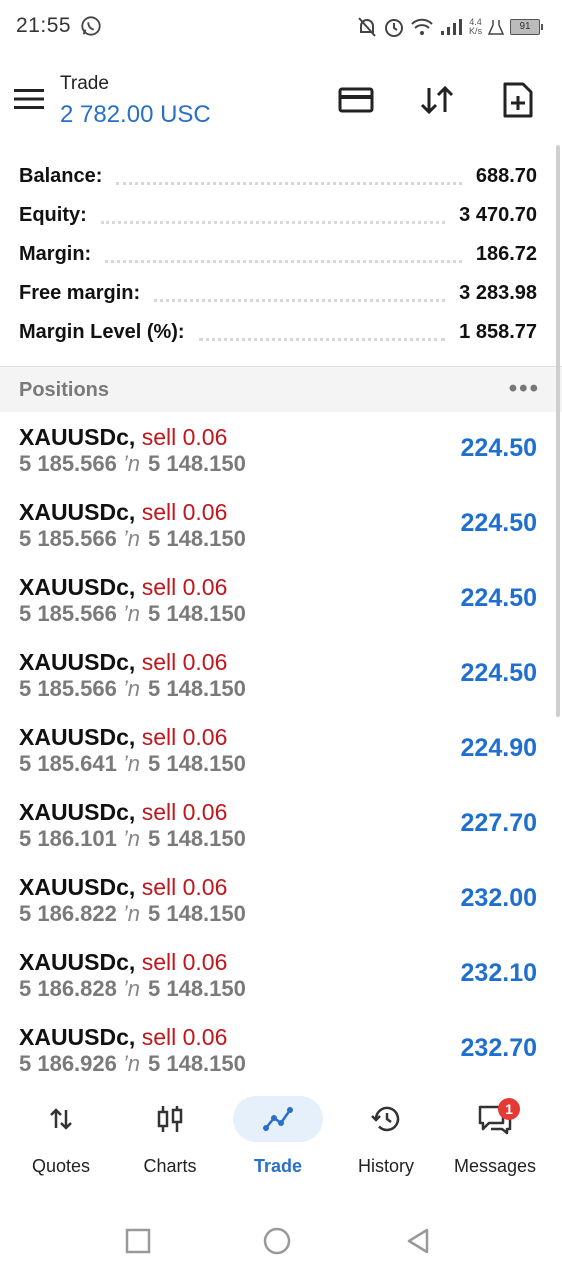 The height and width of the screenshot is (1280, 562). Describe the element at coordinates (278, 1166) in the screenshot. I see `nav-label: Trade` at that location.